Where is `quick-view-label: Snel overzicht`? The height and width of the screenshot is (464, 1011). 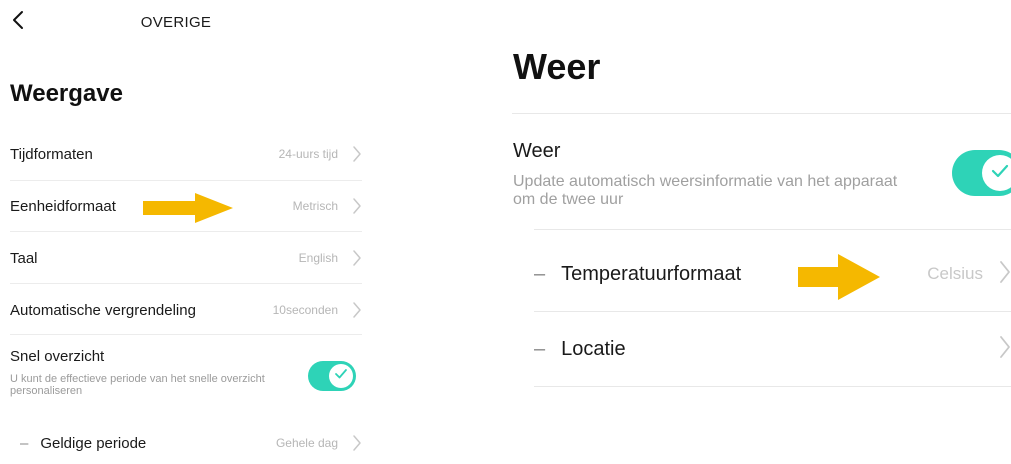
quick-view-label: Snel overzicht is located at coordinates (57, 356).